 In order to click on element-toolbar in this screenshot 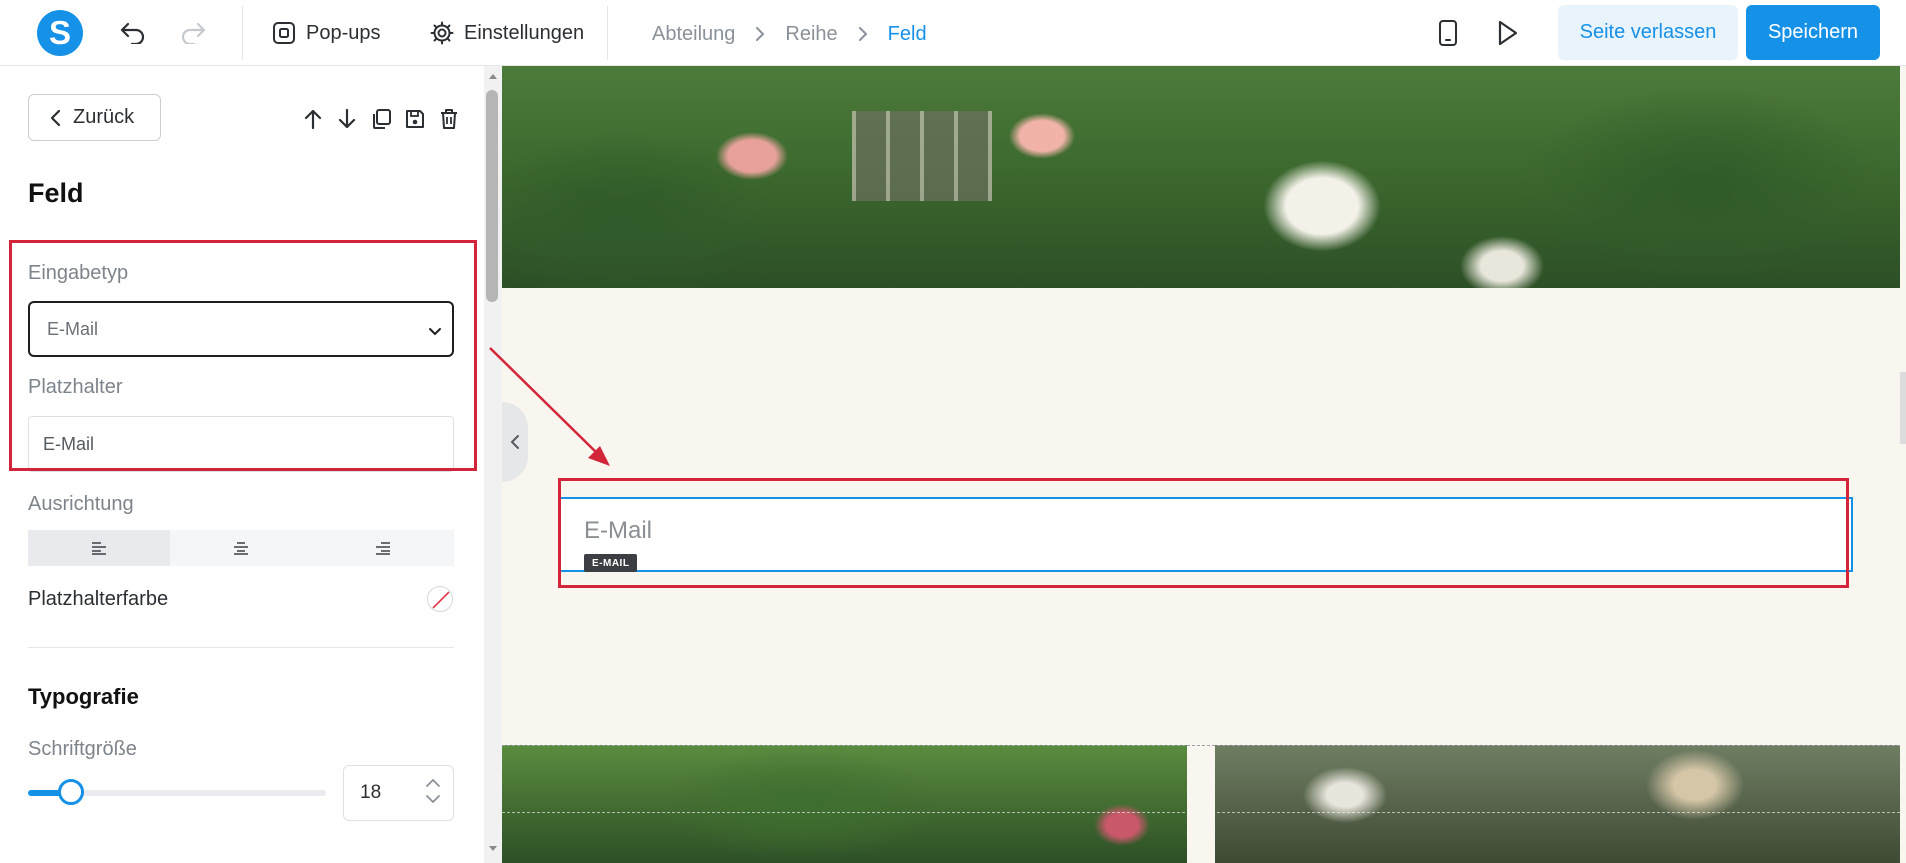, I will do `click(381, 119)`.